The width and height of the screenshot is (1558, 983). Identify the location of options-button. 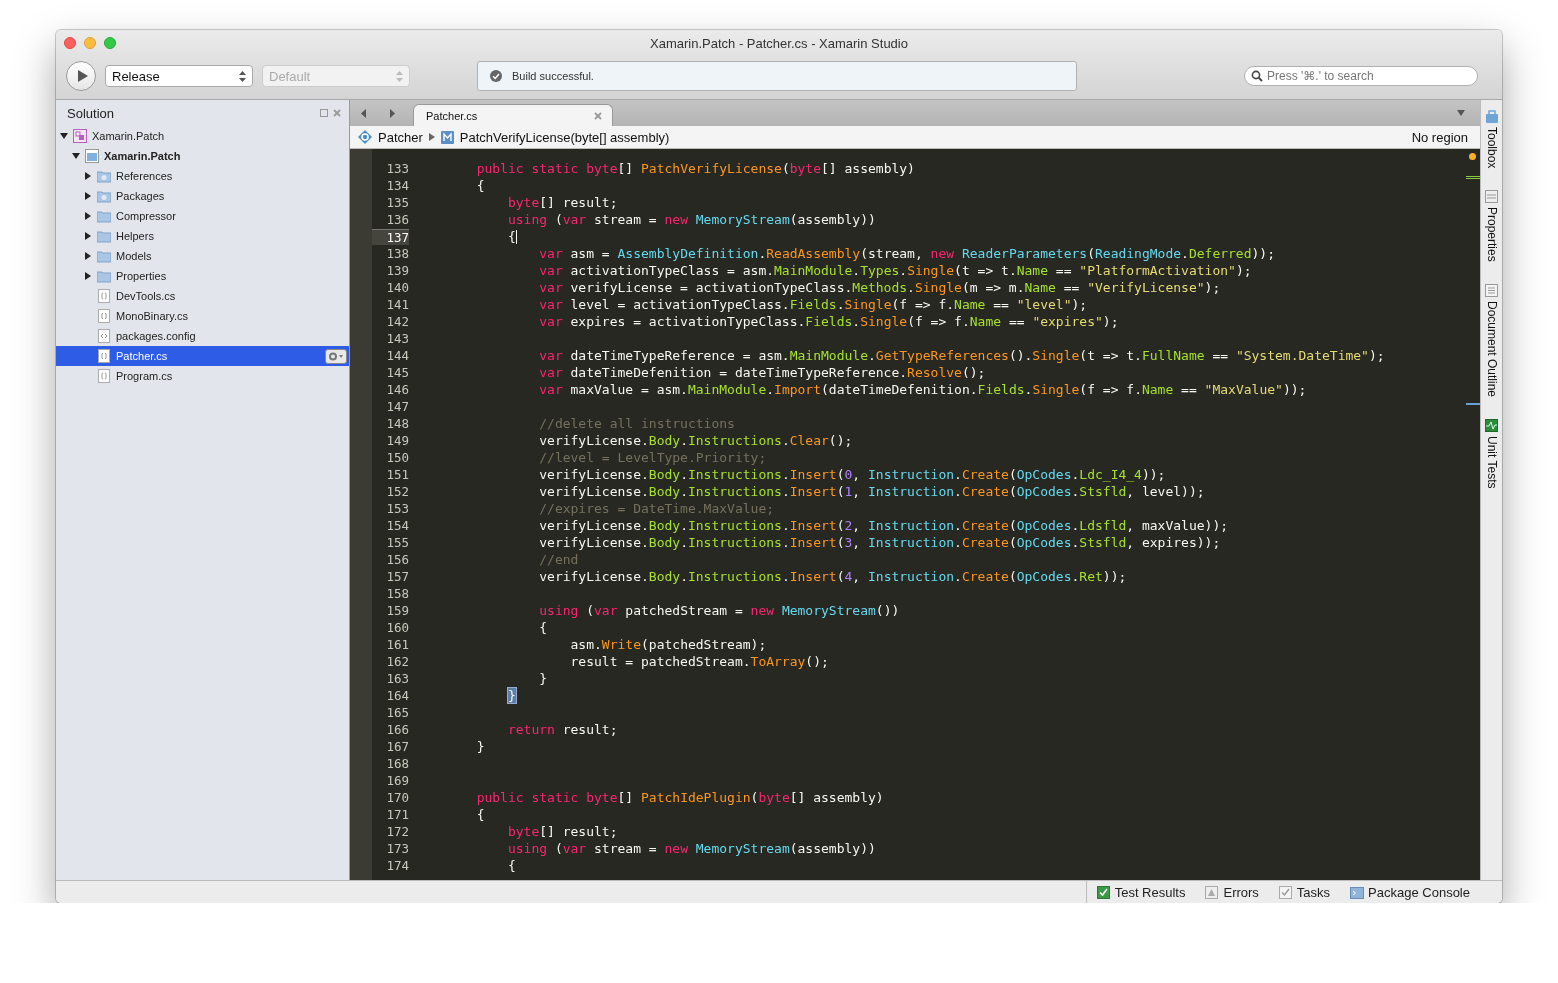
(336, 356).